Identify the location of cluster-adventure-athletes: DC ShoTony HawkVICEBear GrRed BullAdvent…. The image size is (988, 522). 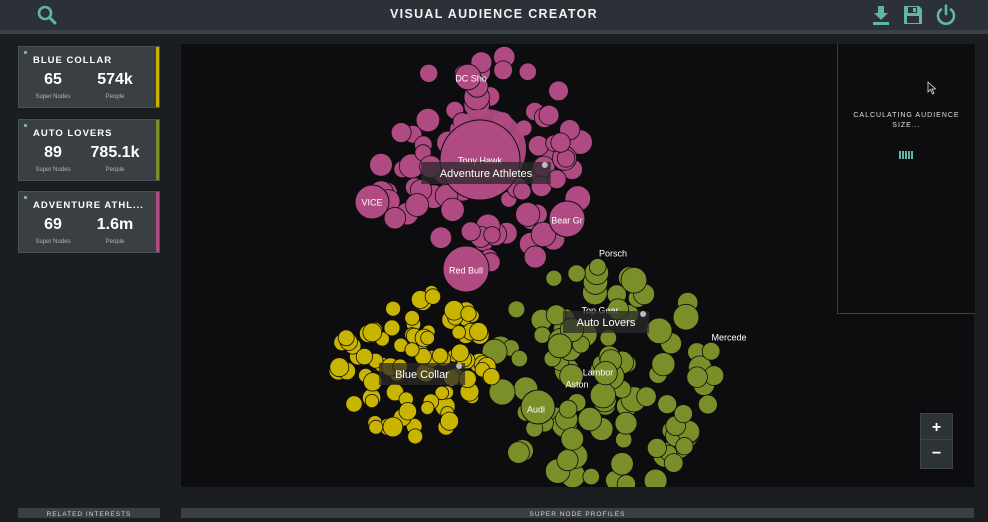
(473, 169).